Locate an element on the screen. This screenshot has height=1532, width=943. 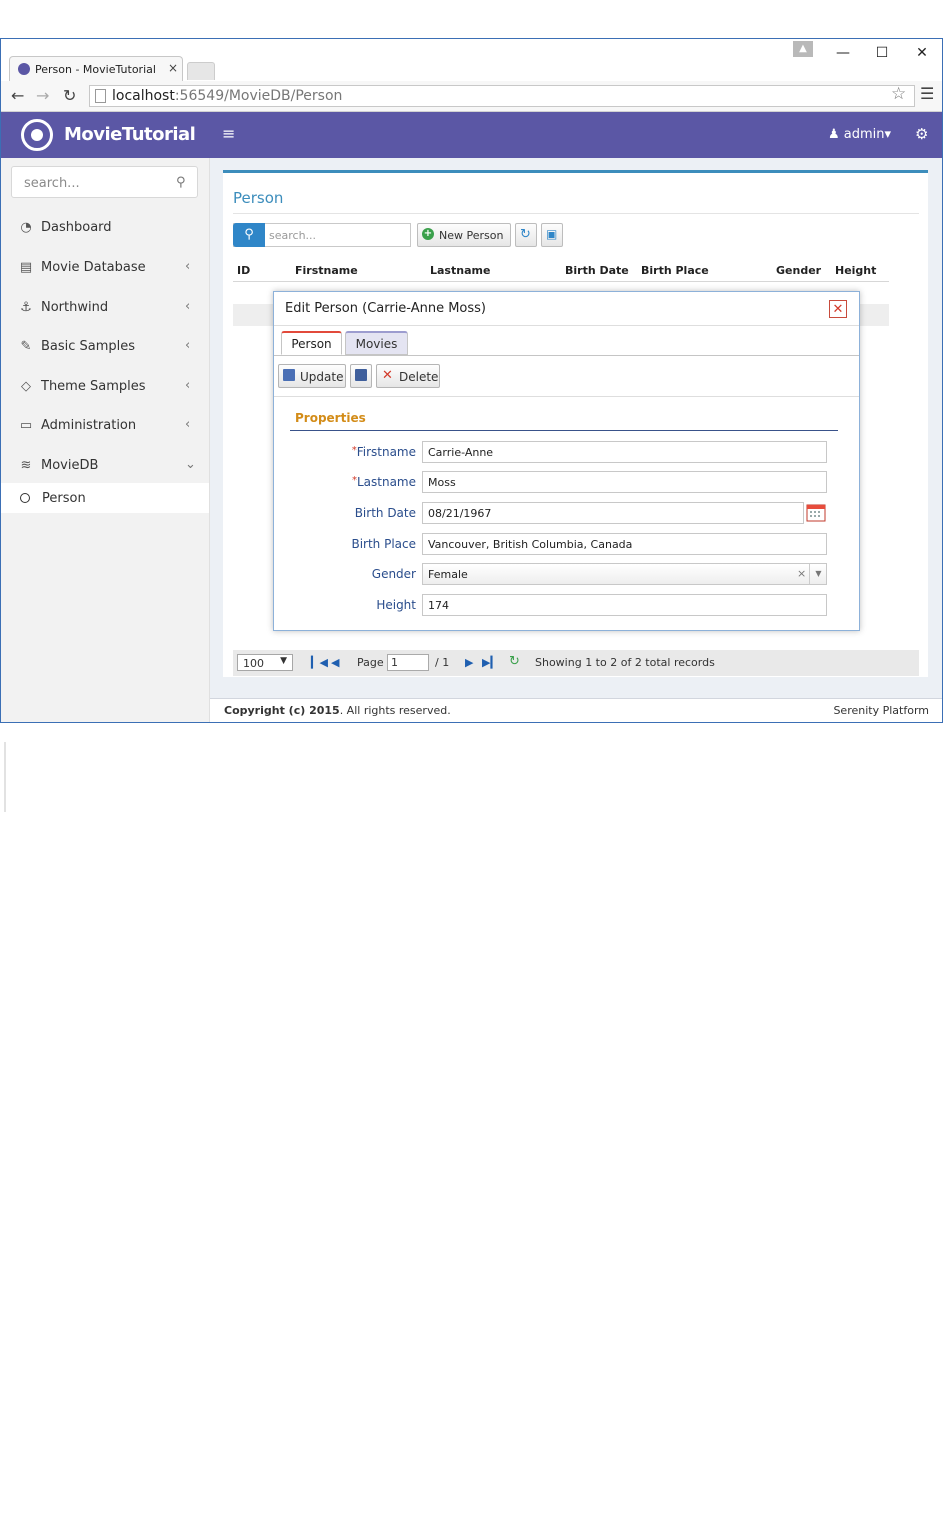
tab-person: Person is located at coordinates (311, 343).